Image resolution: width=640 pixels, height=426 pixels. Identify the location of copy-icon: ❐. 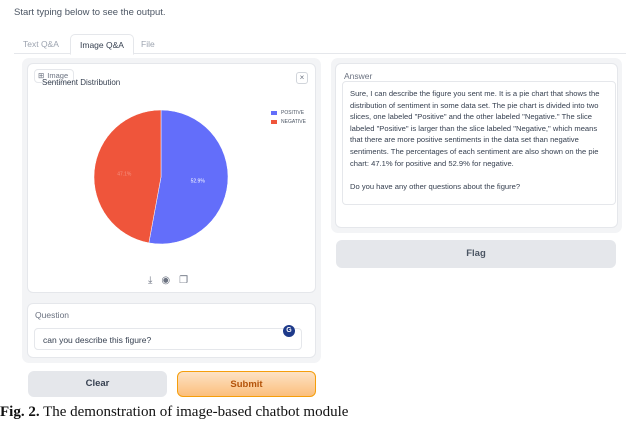
(183, 280).